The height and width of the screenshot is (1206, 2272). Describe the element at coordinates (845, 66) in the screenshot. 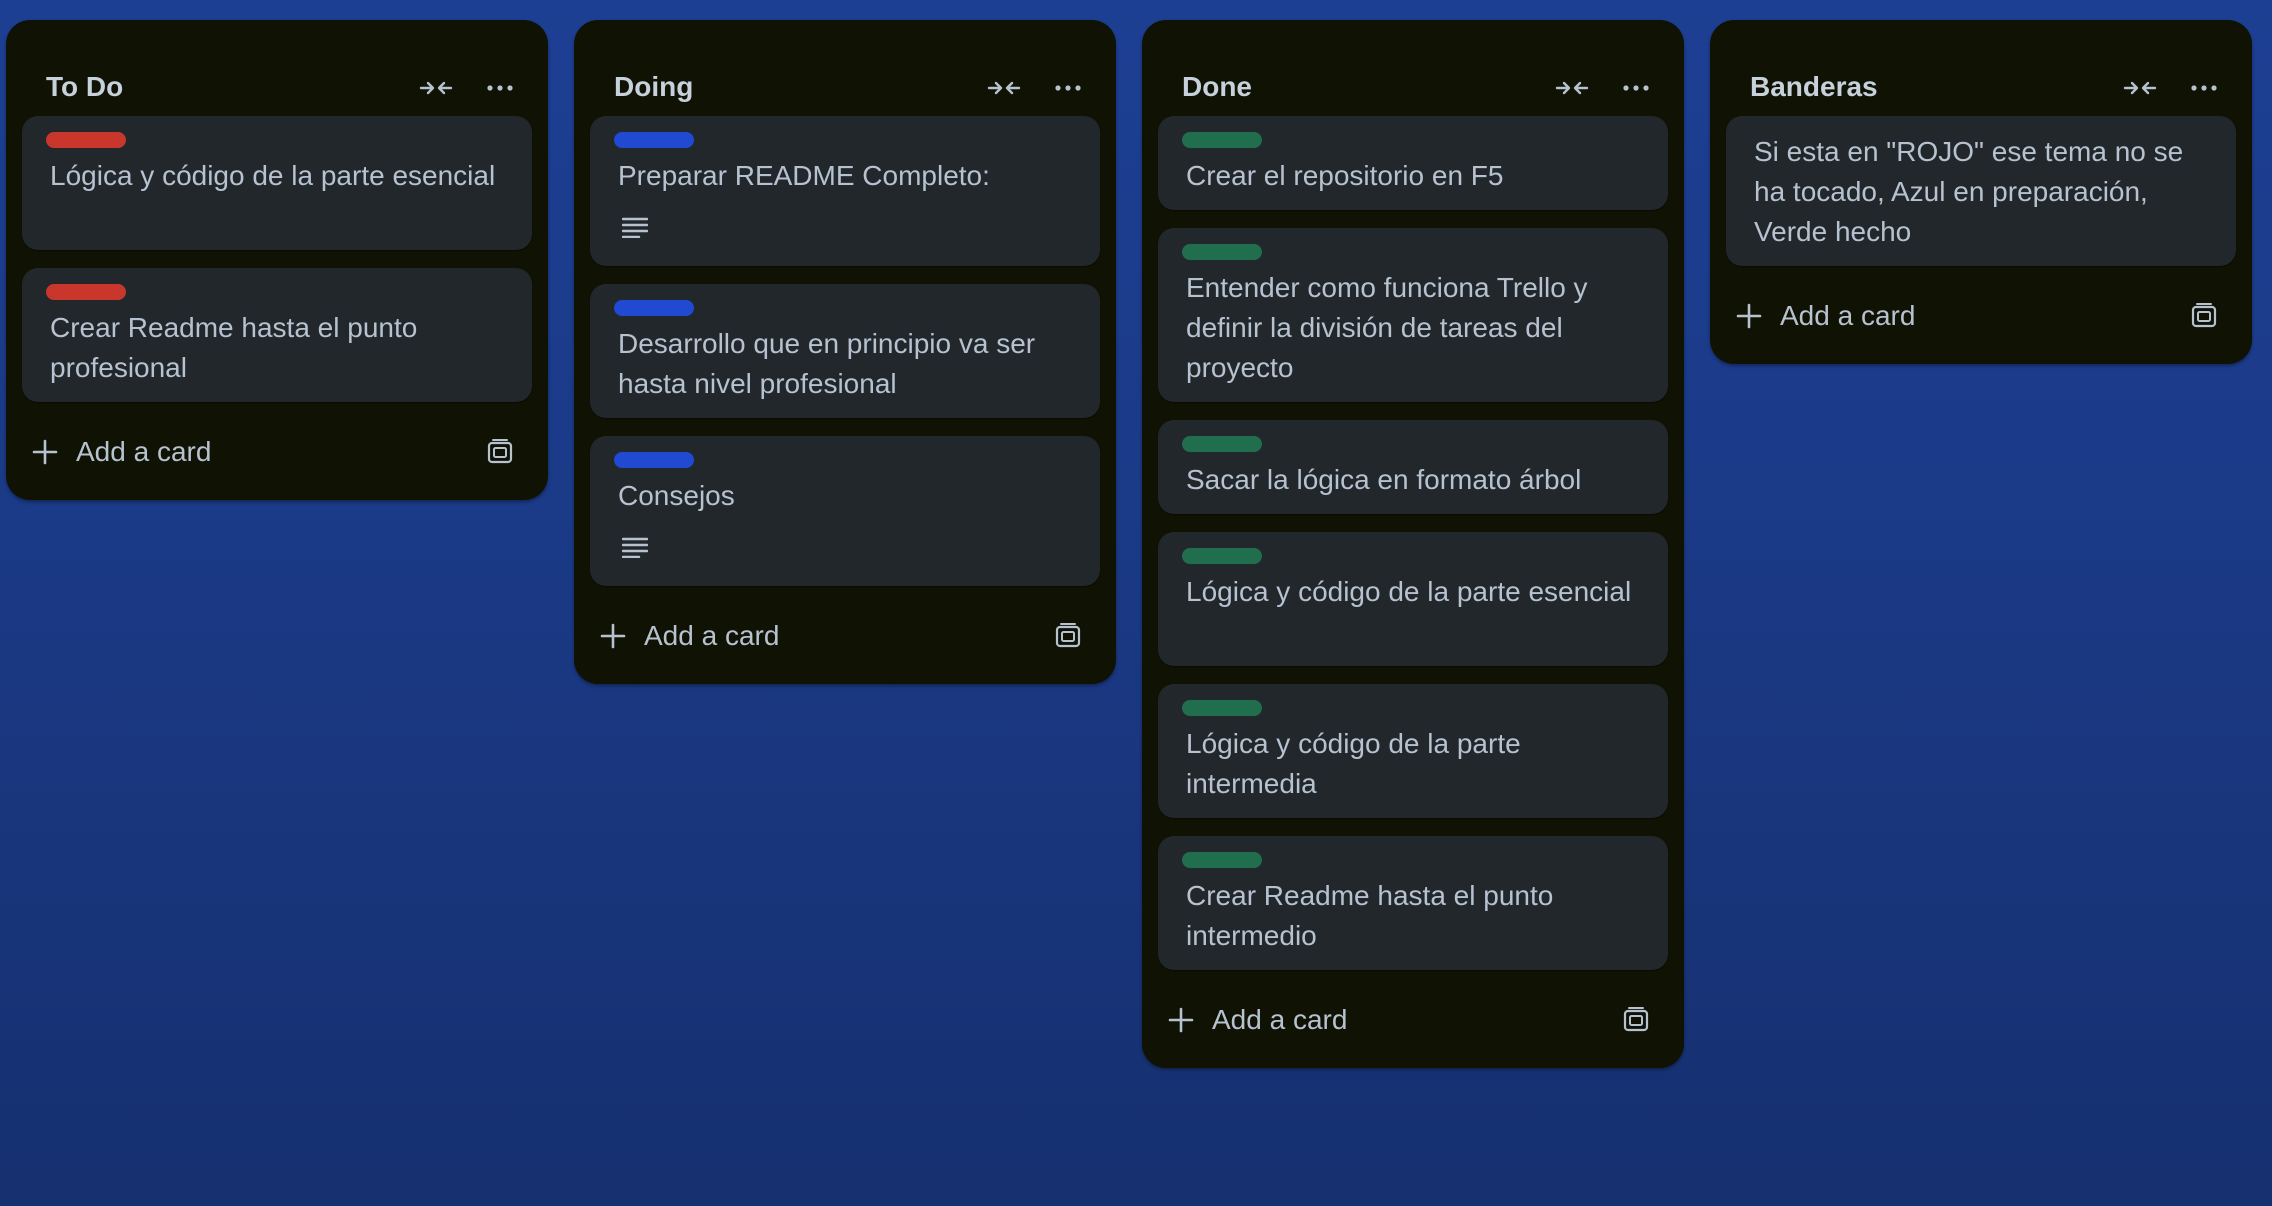

I see `list-header: Doing` at that location.